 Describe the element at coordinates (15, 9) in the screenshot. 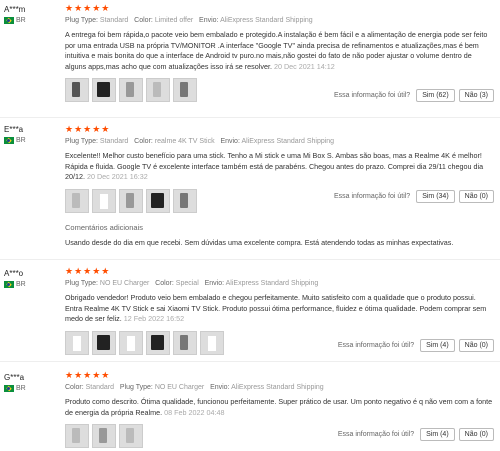

I see `reviewer-name: A***m` at that location.